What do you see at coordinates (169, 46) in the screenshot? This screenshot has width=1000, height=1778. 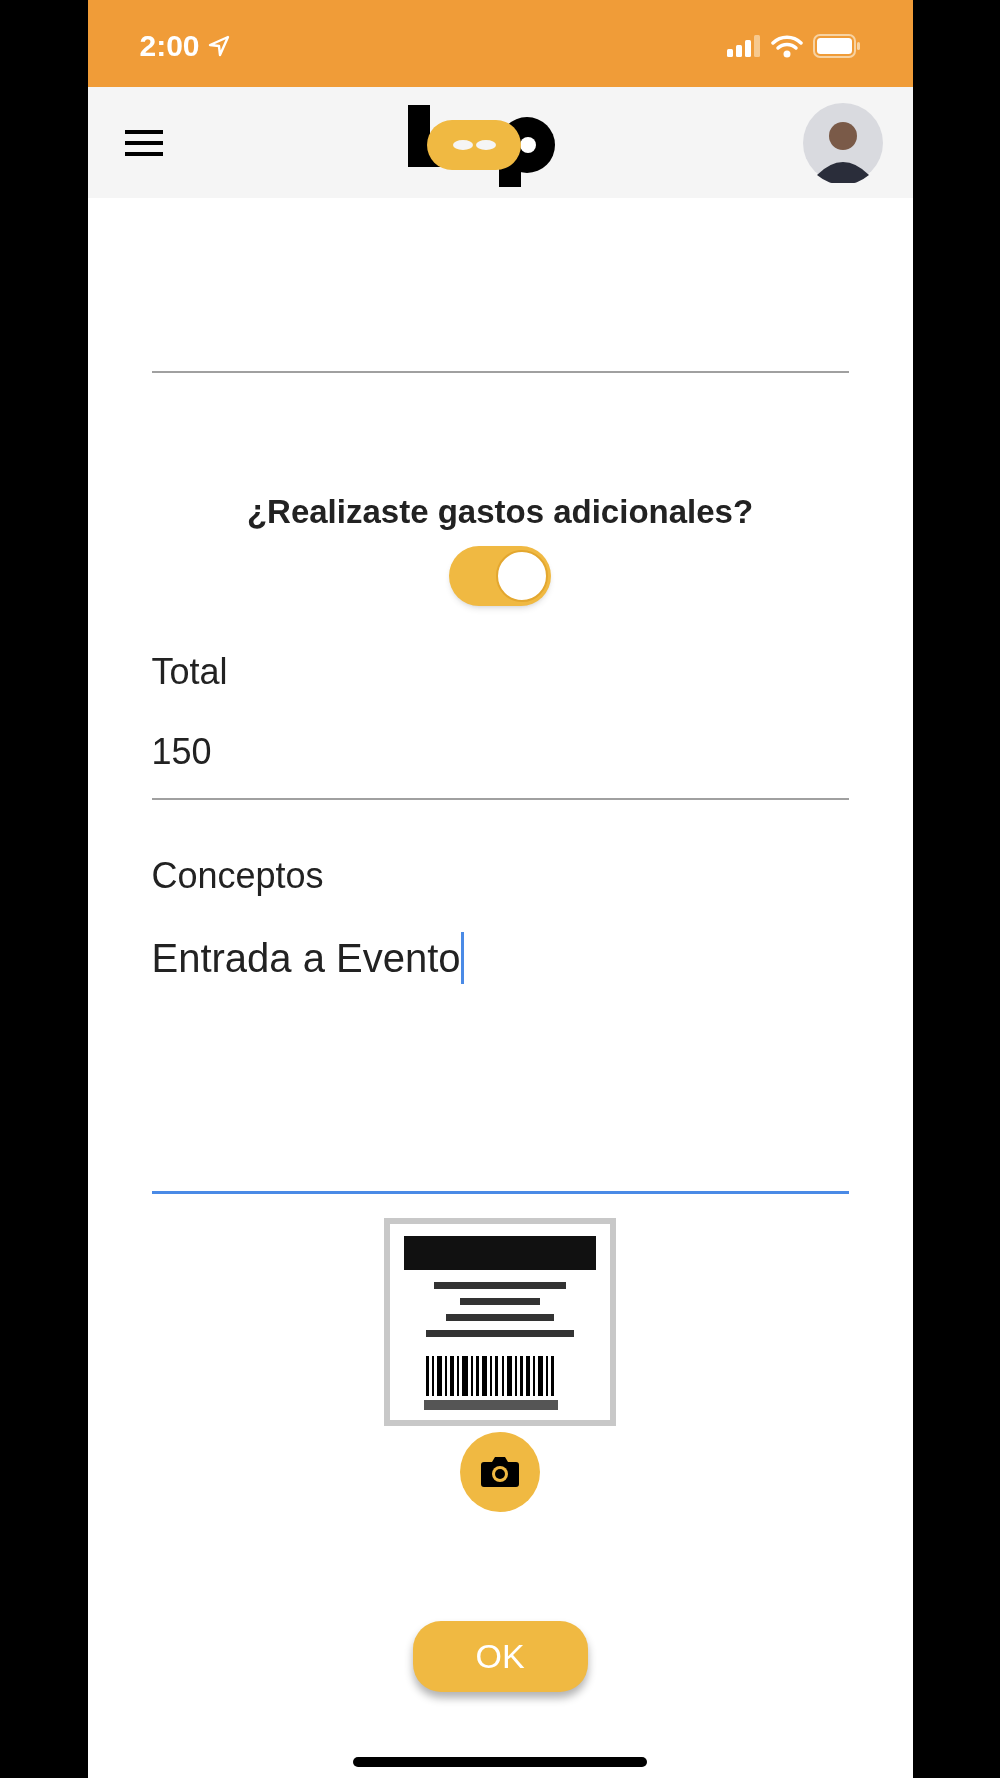 I see `status-time: 2:00` at bounding box center [169, 46].